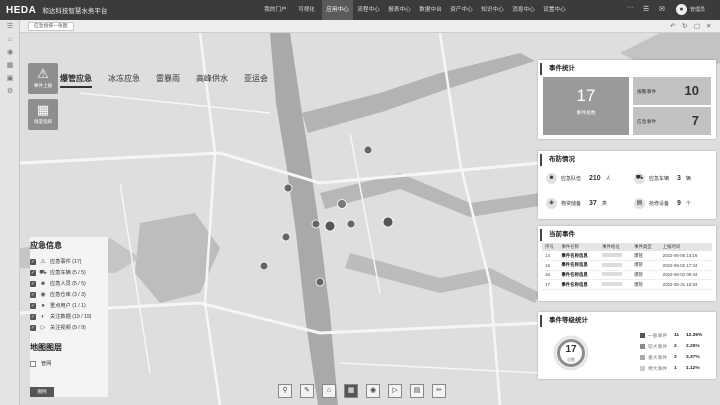  What do you see at coordinates (373, 391) in the screenshot?
I see `globe-tool-icon: ◉` at bounding box center [373, 391].